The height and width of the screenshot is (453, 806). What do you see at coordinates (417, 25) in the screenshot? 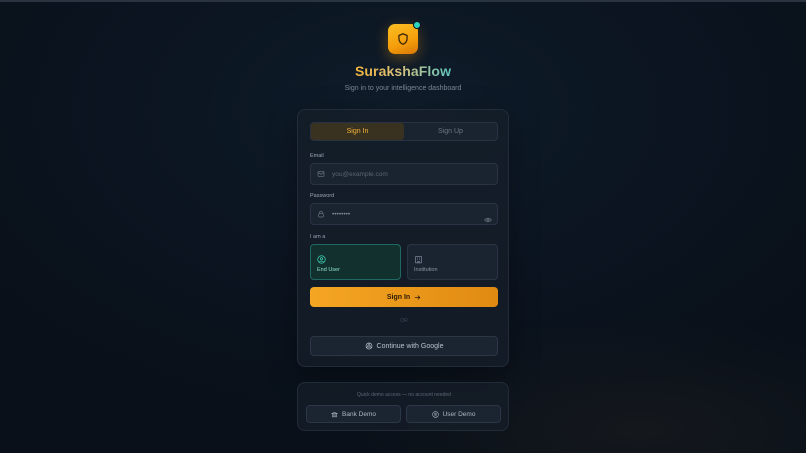
I see `status-dot` at bounding box center [417, 25].